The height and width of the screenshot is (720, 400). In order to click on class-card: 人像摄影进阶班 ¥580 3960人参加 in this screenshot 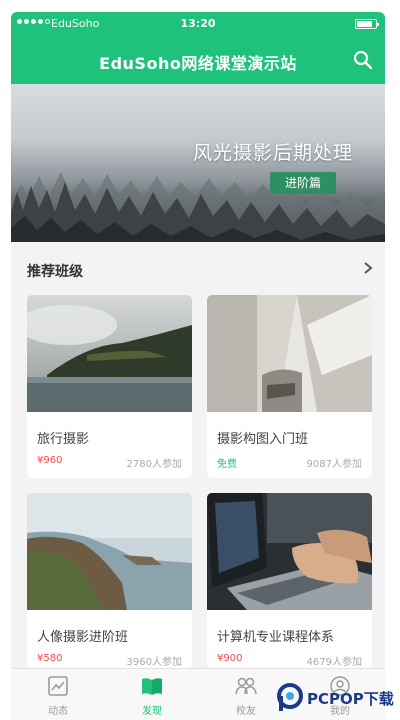, I will do `click(109, 580)`.